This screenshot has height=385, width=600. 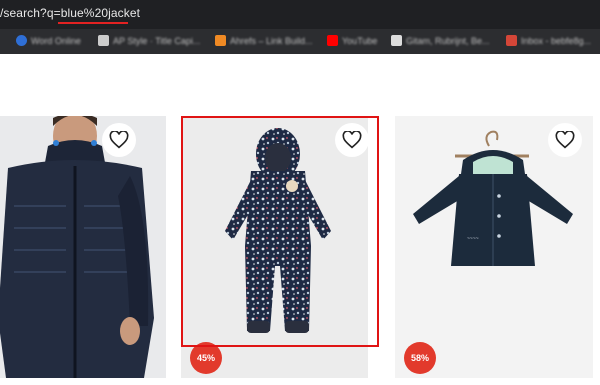 What do you see at coordinates (93, 23) in the screenshot?
I see `query-underline-annotation` at bounding box center [93, 23].